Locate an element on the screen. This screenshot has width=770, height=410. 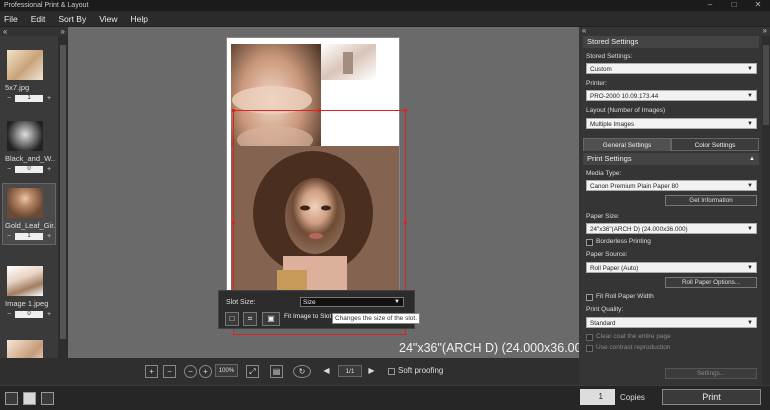
section-title: Print Settings is located at coordinates (609, 158).